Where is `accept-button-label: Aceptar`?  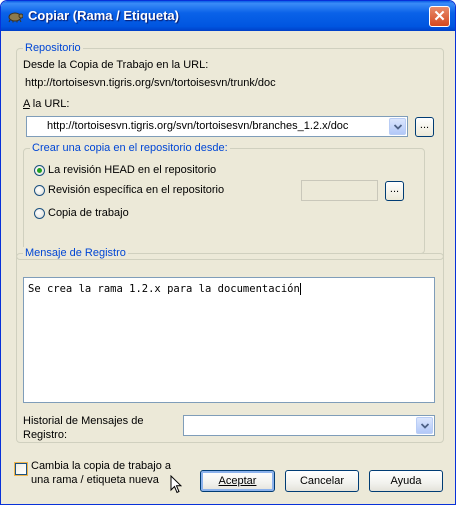
accept-button-label: Aceptar is located at coordinates (237, 481).